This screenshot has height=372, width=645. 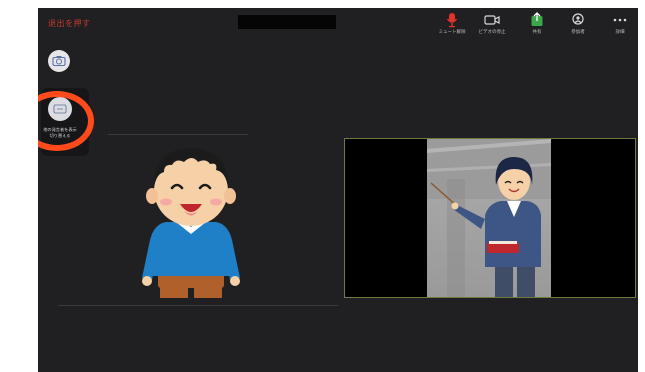 I want to click on participants-icon, so click(x=578, y=19).